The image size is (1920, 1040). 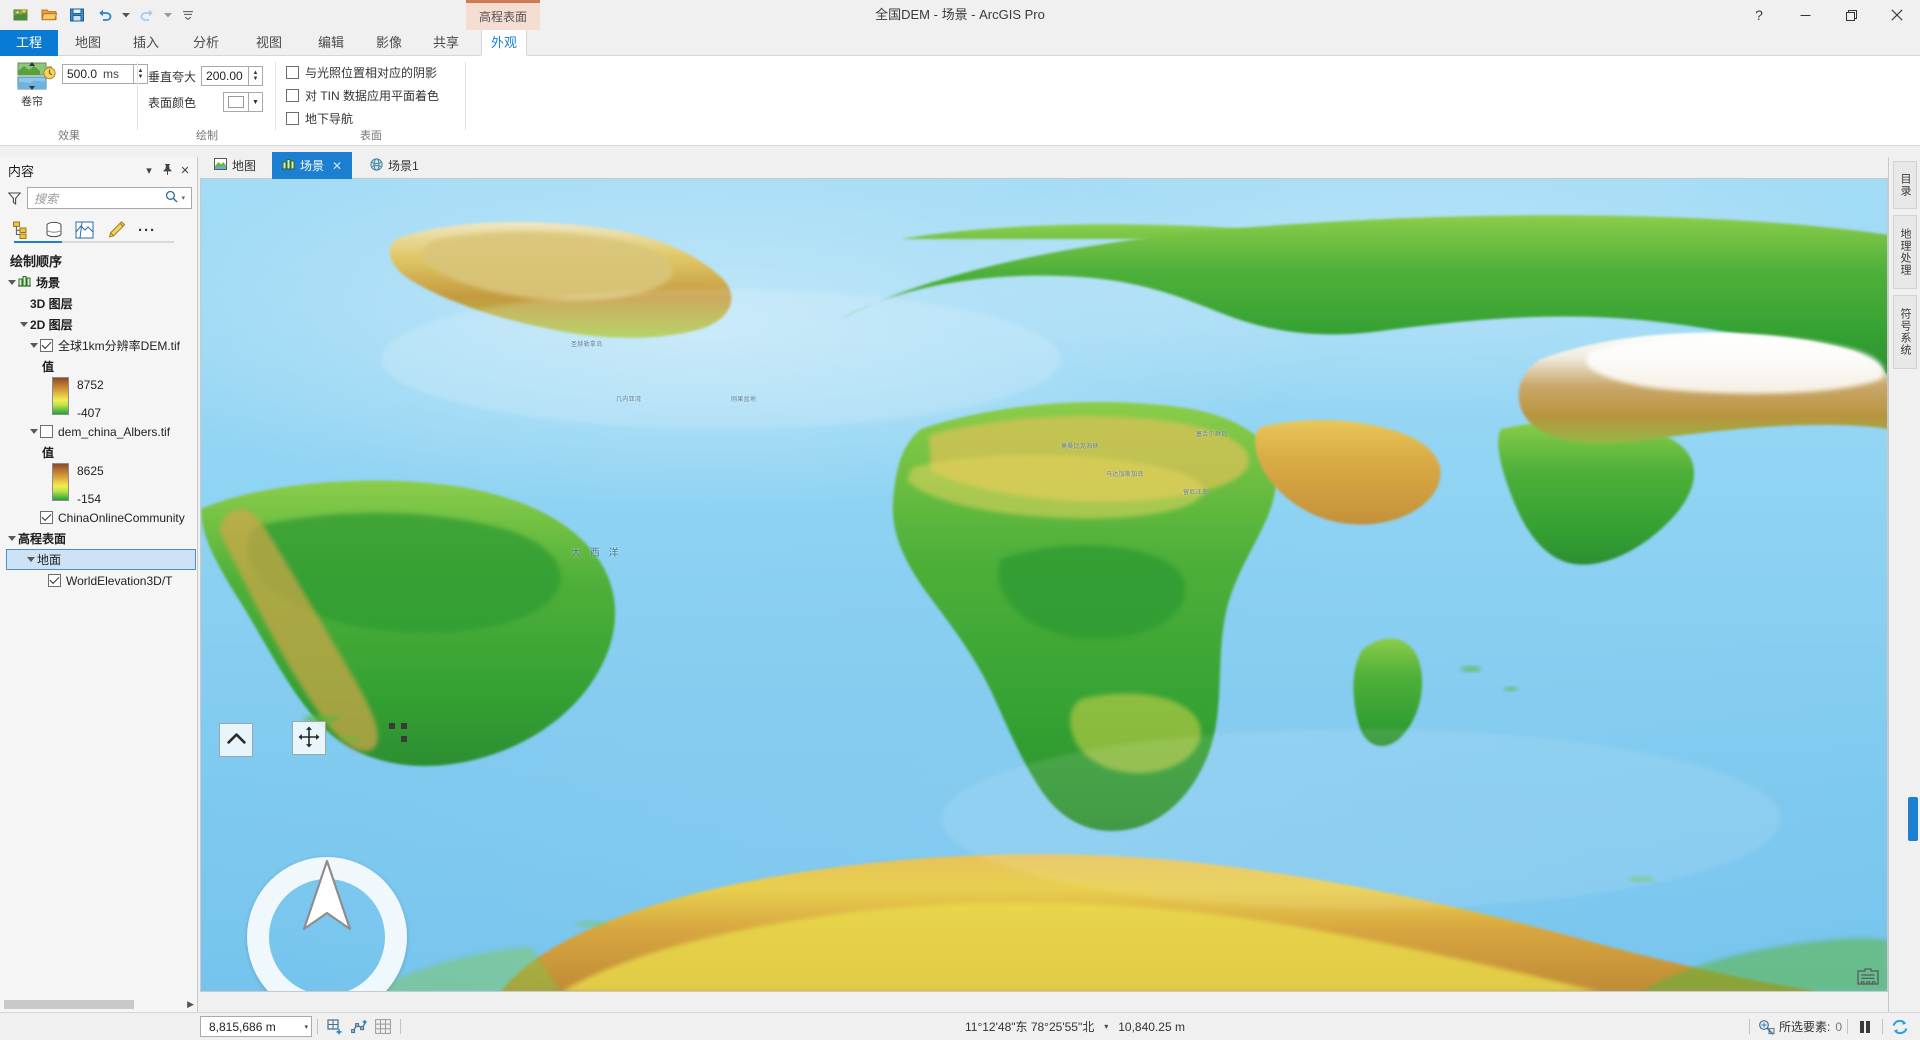 What do you see at coordinates (504, 43) in the screenshot?
I see `tab-appearance: 外观` at bounding box center [504, 43].